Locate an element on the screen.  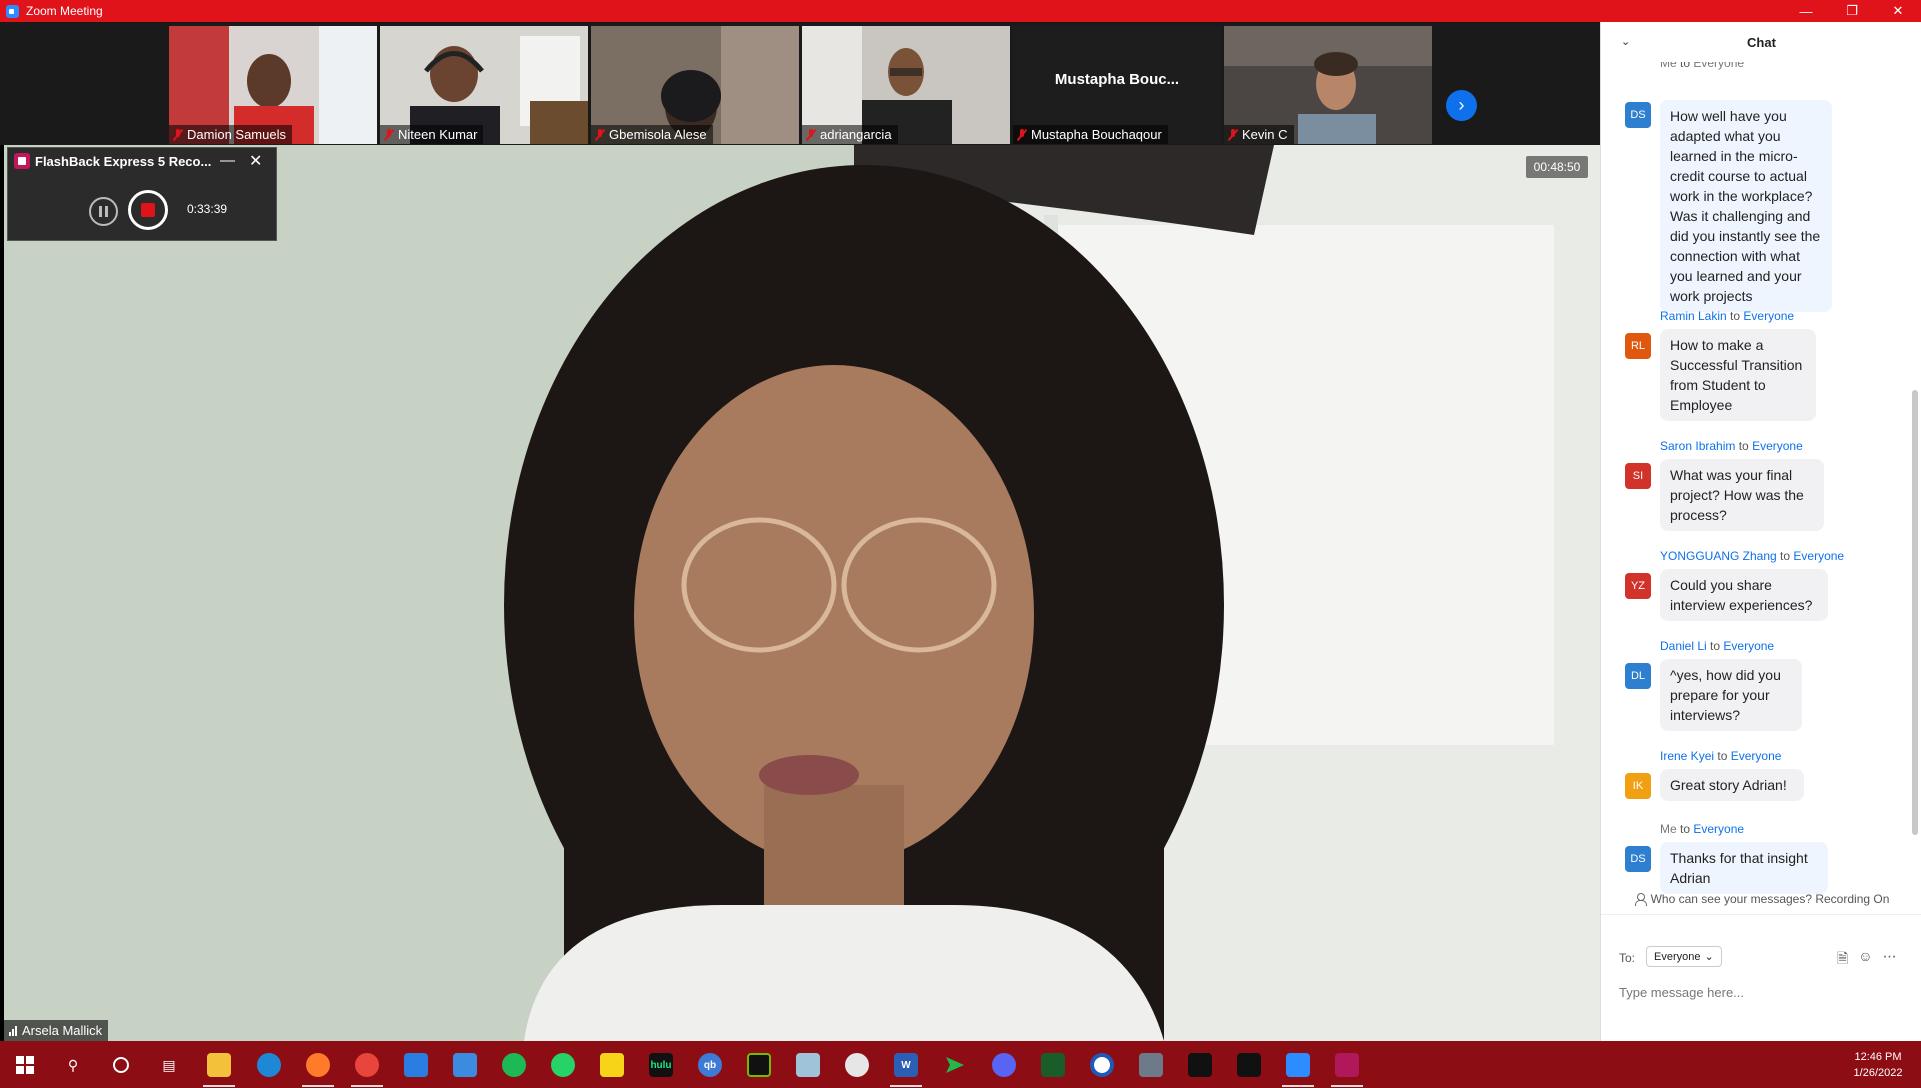
message-sender-line: Daniel Li to Everyone is located at coordinates (1717, 646).